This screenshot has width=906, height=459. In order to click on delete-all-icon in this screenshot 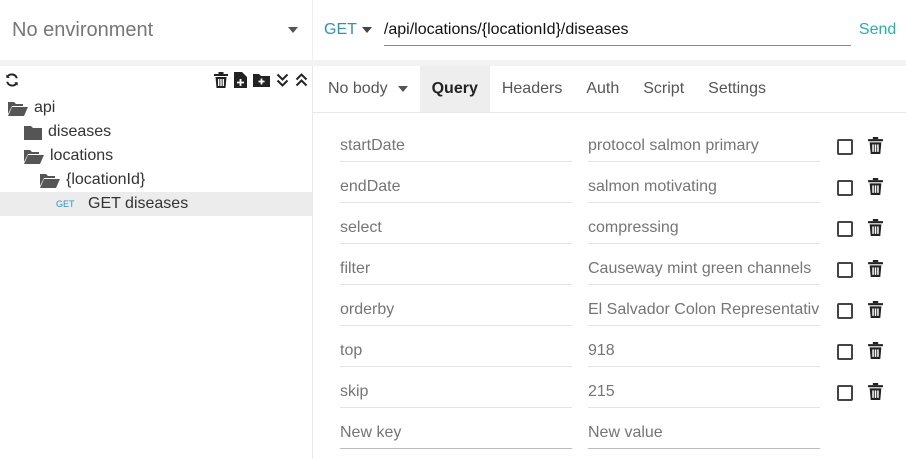, I will do `click(221, 82)`.